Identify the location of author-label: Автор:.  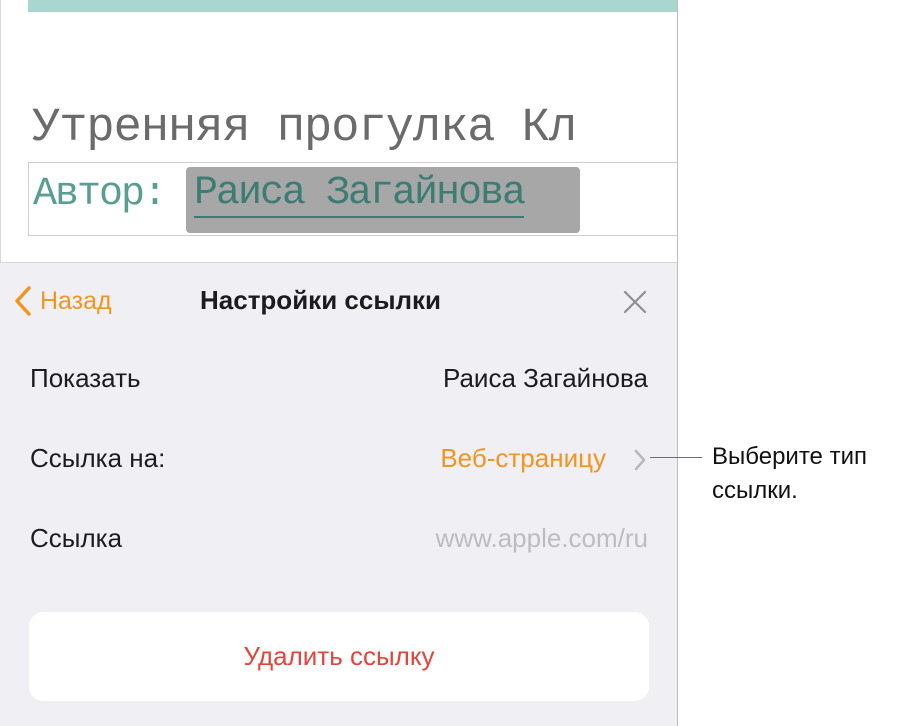
(100, 194).